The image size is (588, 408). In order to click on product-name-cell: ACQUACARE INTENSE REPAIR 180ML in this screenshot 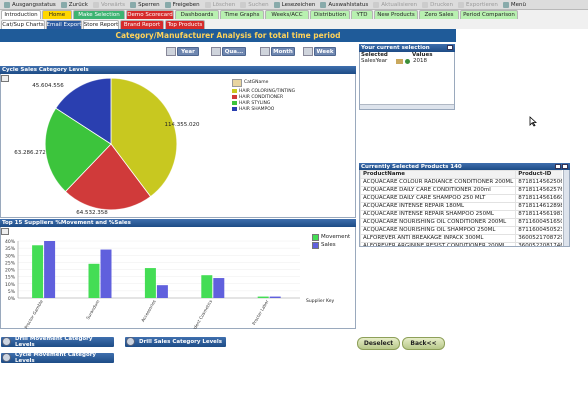, I will do `click(438, 206)`.